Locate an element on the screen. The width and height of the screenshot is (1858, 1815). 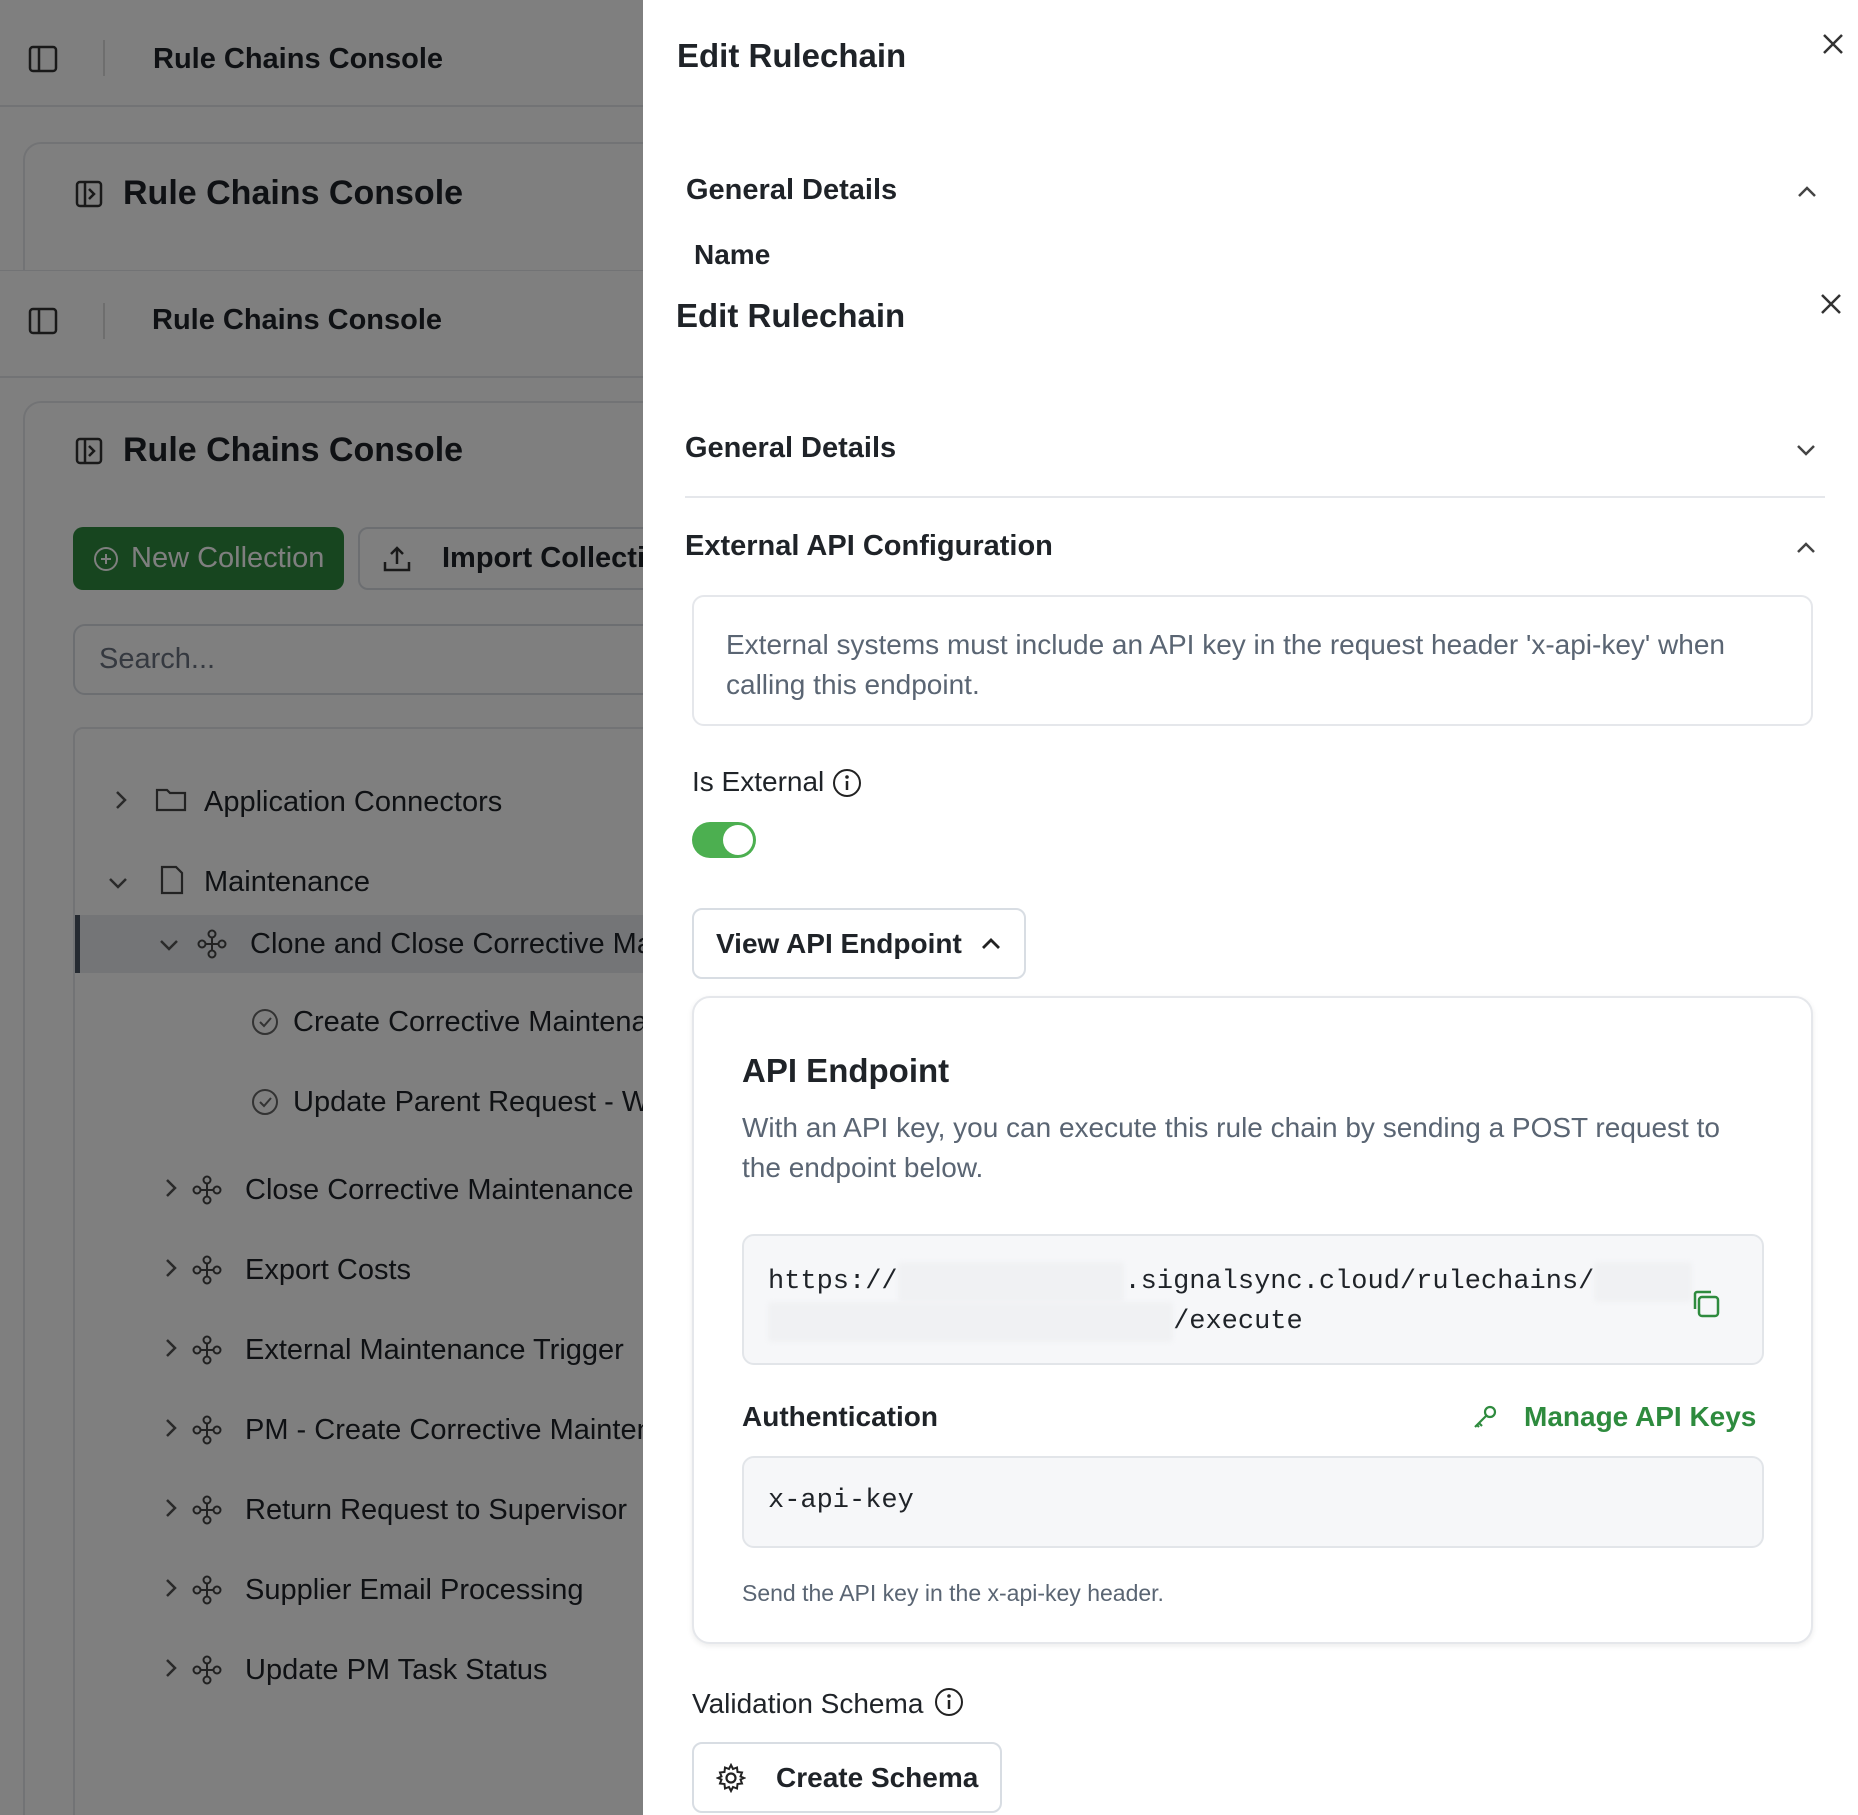
authentication-label: Authentication is located at coordinates (840, 1416).